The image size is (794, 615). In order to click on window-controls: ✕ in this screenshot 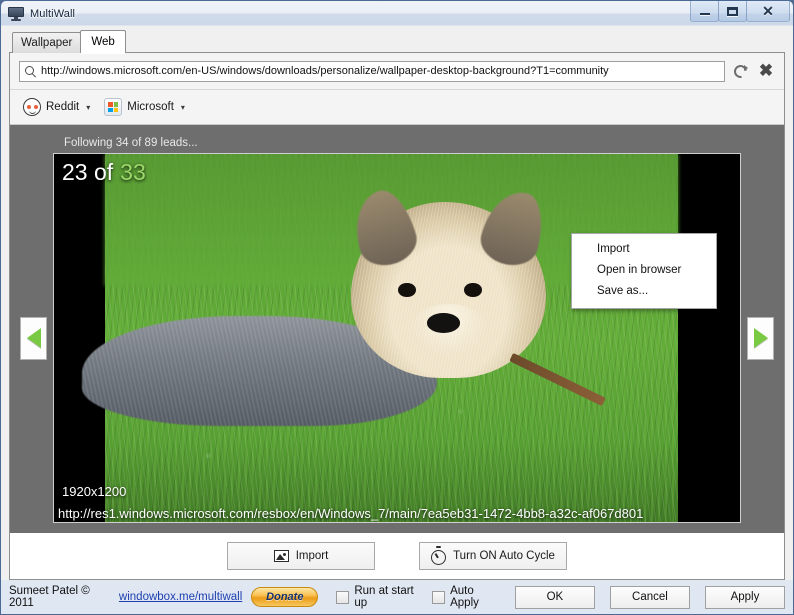, I will do `click(740, 11)`.